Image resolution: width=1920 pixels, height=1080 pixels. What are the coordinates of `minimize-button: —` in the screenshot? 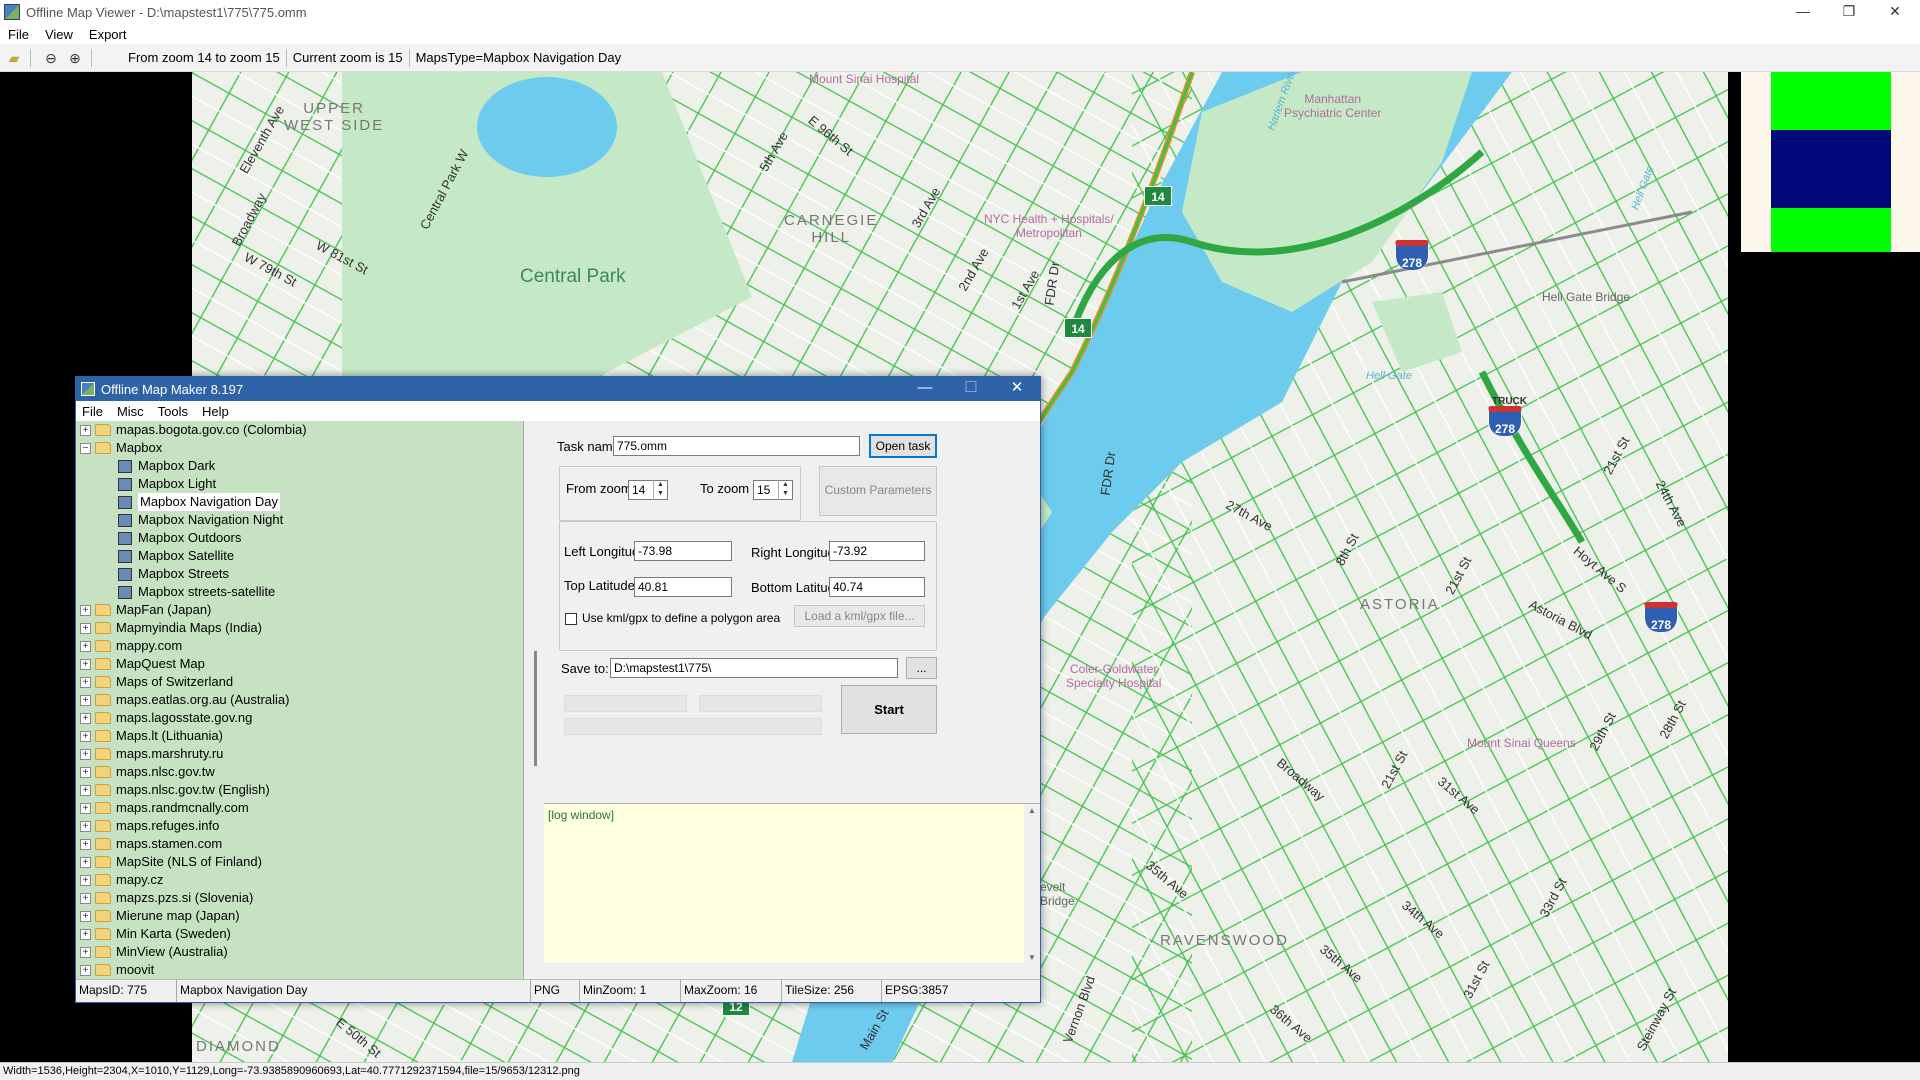 It's located at (1803, 12).